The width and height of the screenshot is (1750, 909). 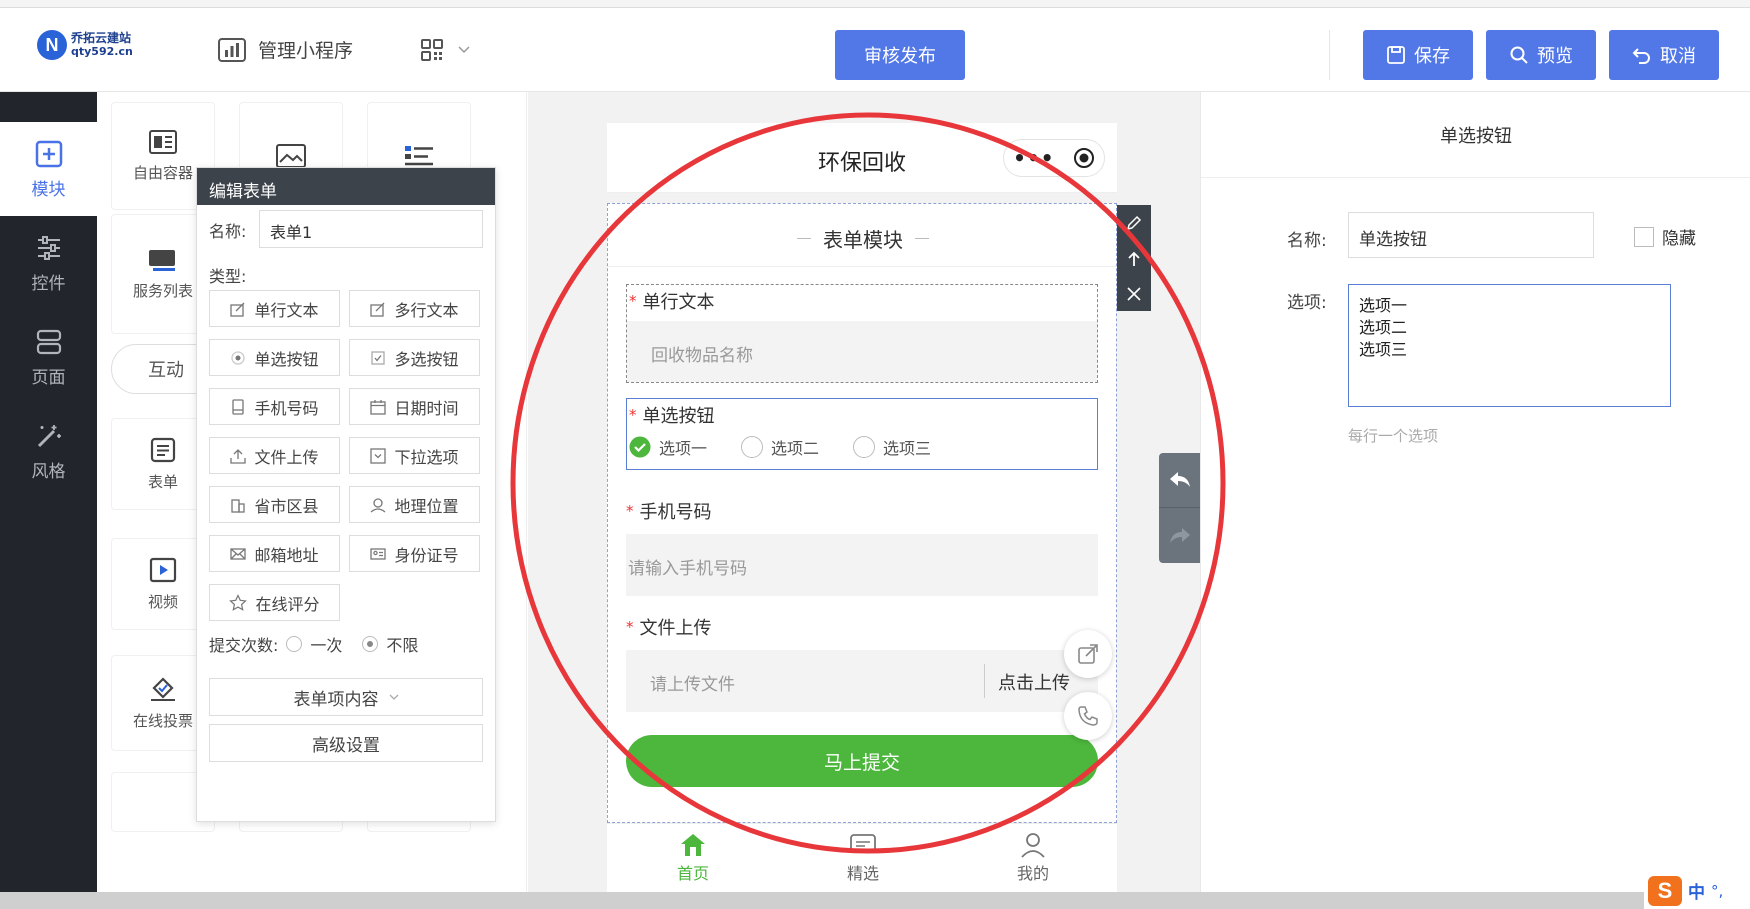 I want to click on phone-number-input: 请输入手机号码, so click(x=862, y=565).